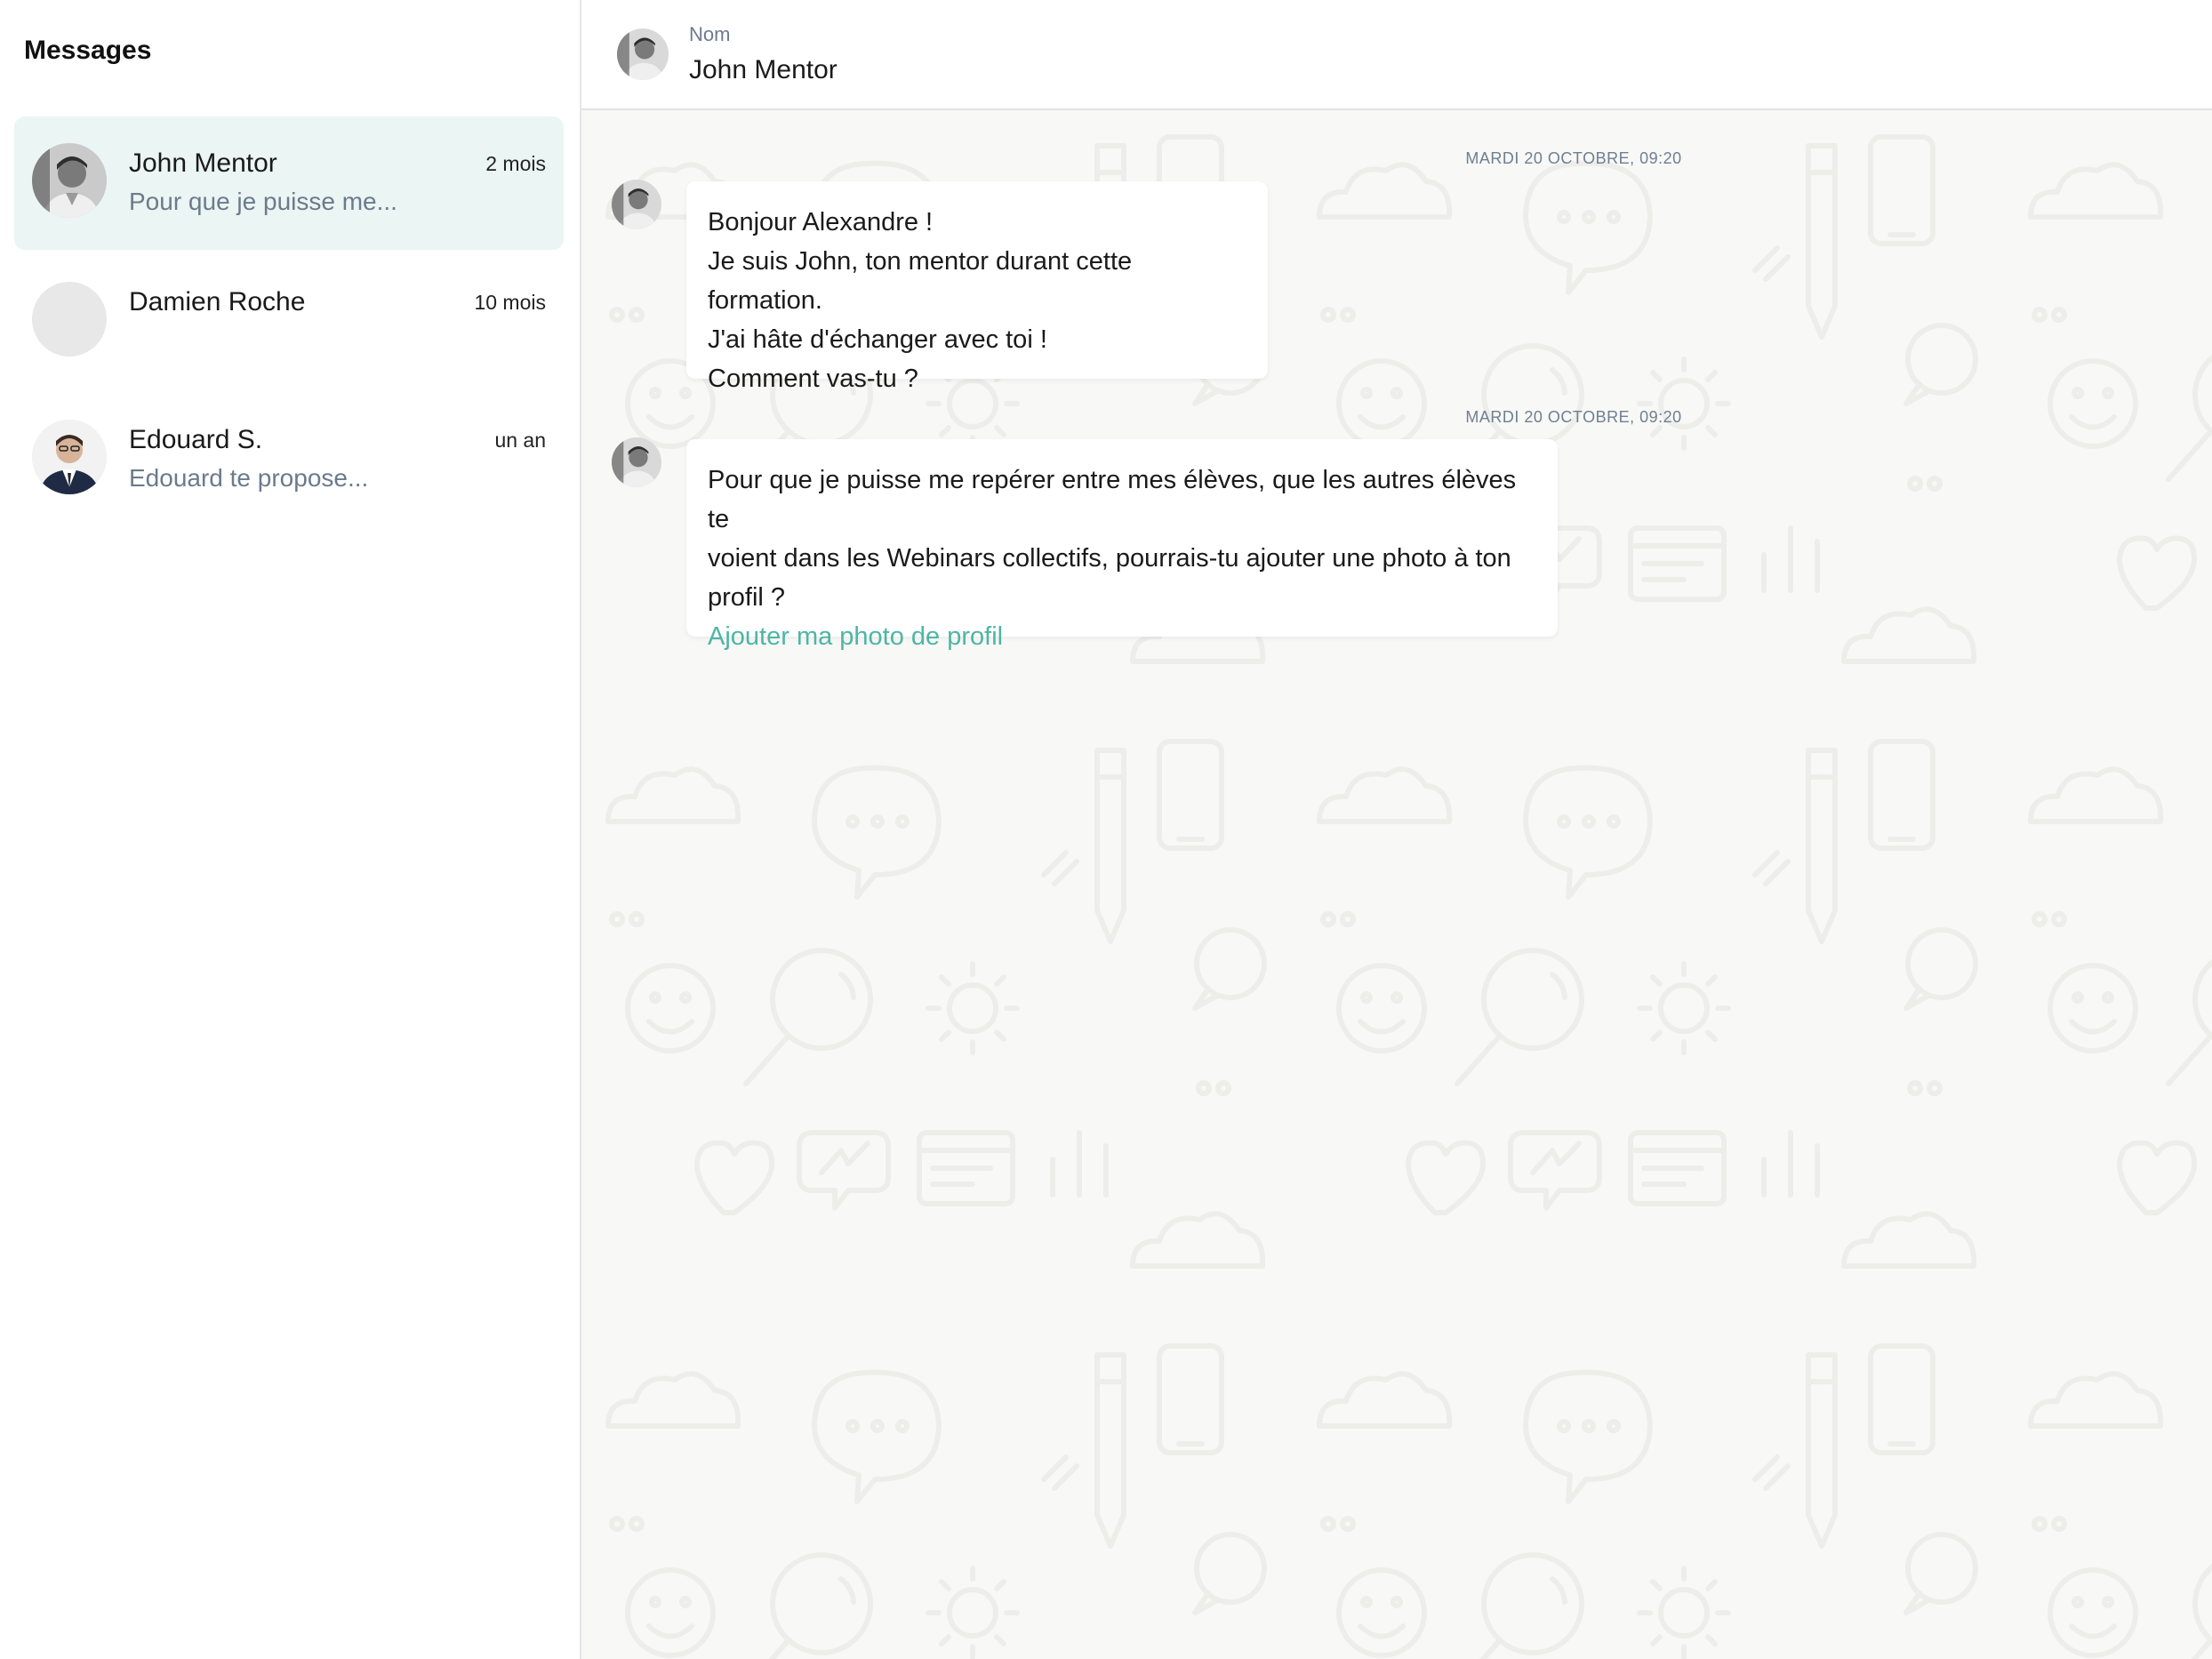 The height and width of the screenshot is (1659, 2212). Describe the element at coordinates (515, 163) in the screenshot. I see `conversation-time: 2 mois` at that location.